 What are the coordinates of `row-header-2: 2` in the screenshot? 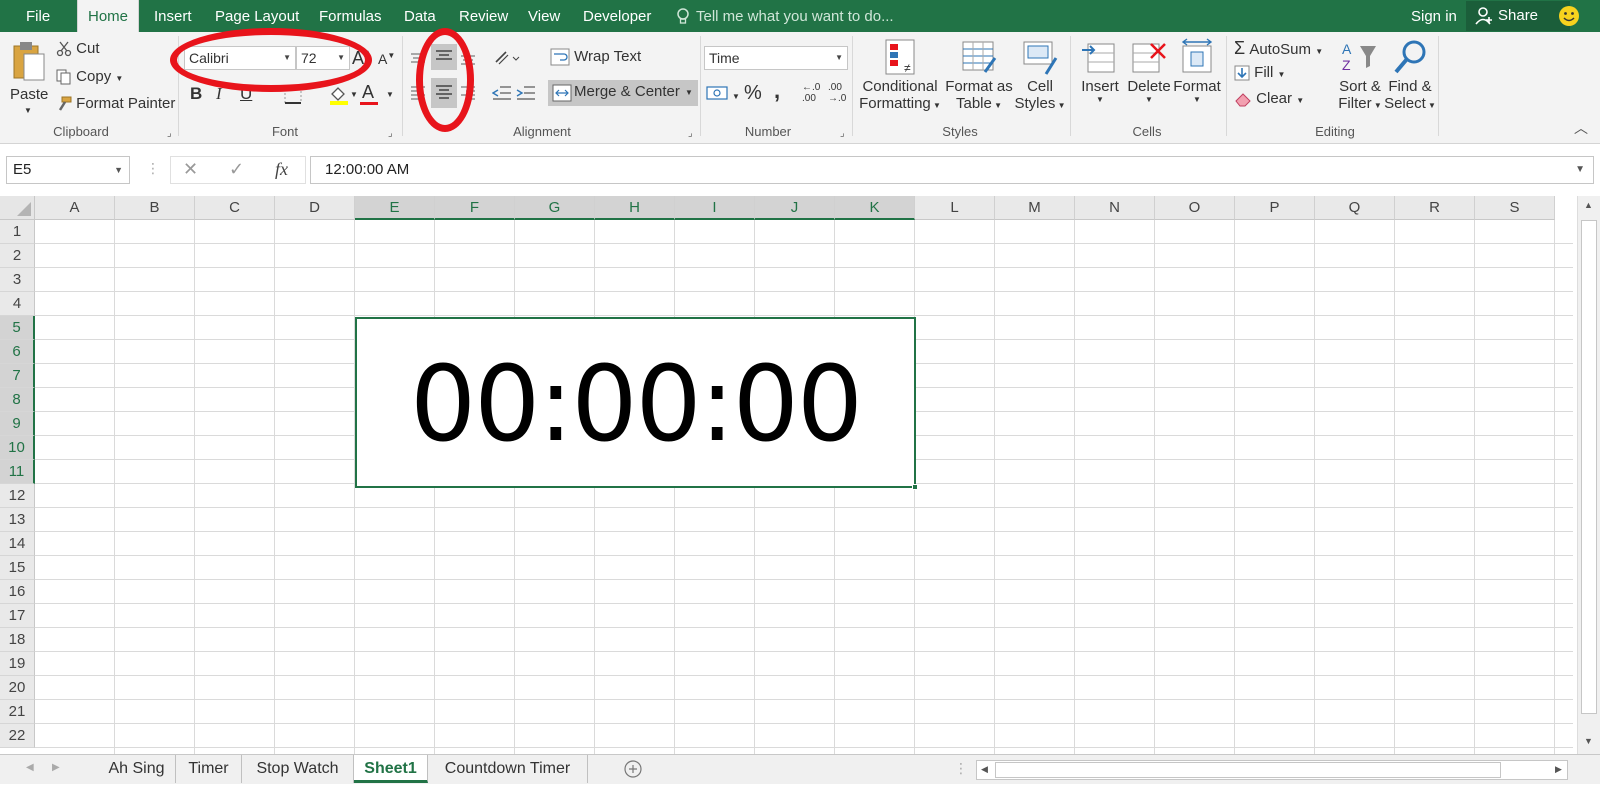 It's located at (17, 256).